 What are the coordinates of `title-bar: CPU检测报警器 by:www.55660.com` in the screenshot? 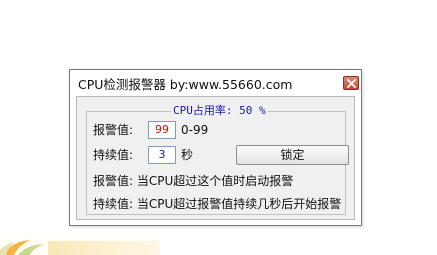 It's located at (215, 83).